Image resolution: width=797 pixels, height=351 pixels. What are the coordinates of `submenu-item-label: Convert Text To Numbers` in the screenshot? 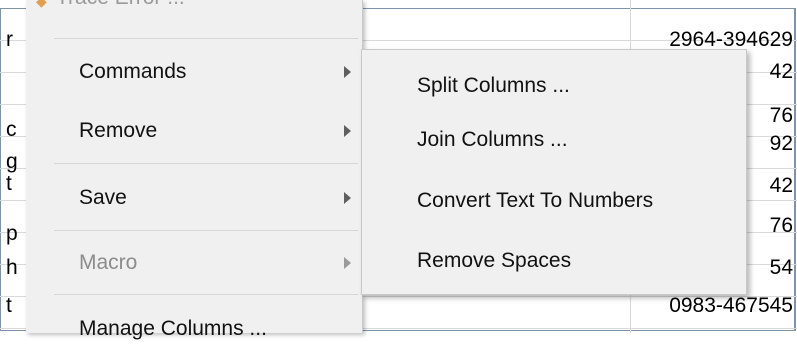 It's located at (535, 200).